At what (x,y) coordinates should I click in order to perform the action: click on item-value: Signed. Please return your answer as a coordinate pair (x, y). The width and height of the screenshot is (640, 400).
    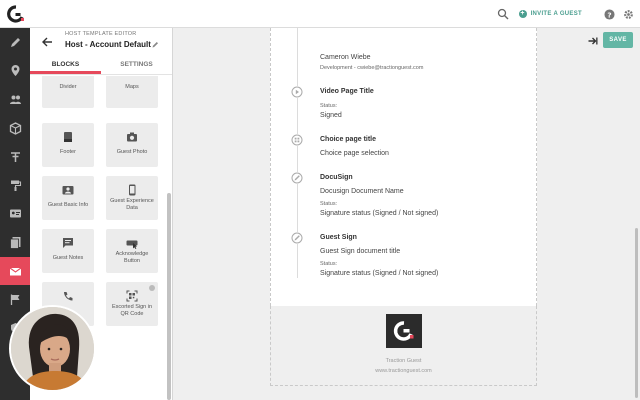
    Looking at the image, I should click on (331, 115).